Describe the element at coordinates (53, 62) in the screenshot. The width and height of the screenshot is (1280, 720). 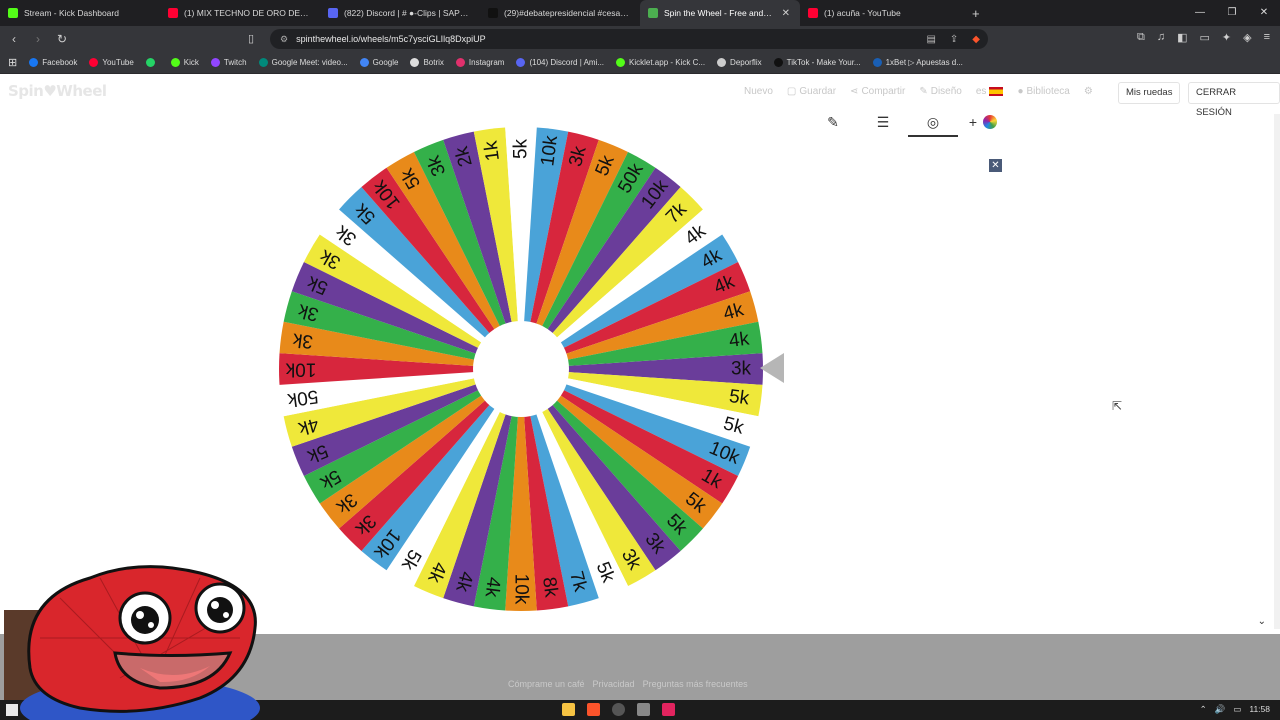
I see `bookmark-item: Facebook` at that location.